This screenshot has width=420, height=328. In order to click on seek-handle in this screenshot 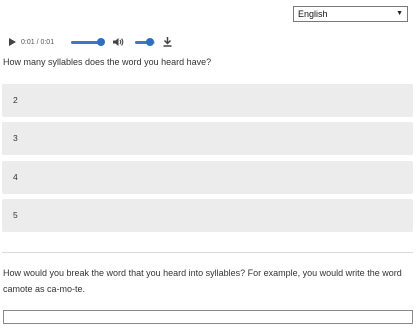, I will do `click(101, 41)`.